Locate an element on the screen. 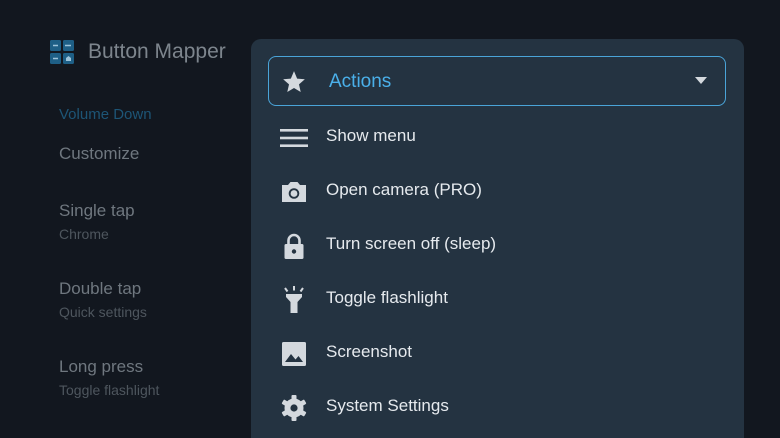 This screenshot has width=780, height=438. settings-gear-icon is located at coordinates (294, 408).